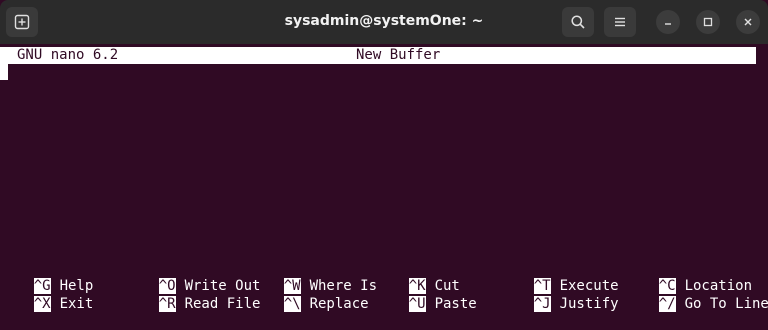  I want to click on shortcut-exit: ^X Exit, so click(46, 295).